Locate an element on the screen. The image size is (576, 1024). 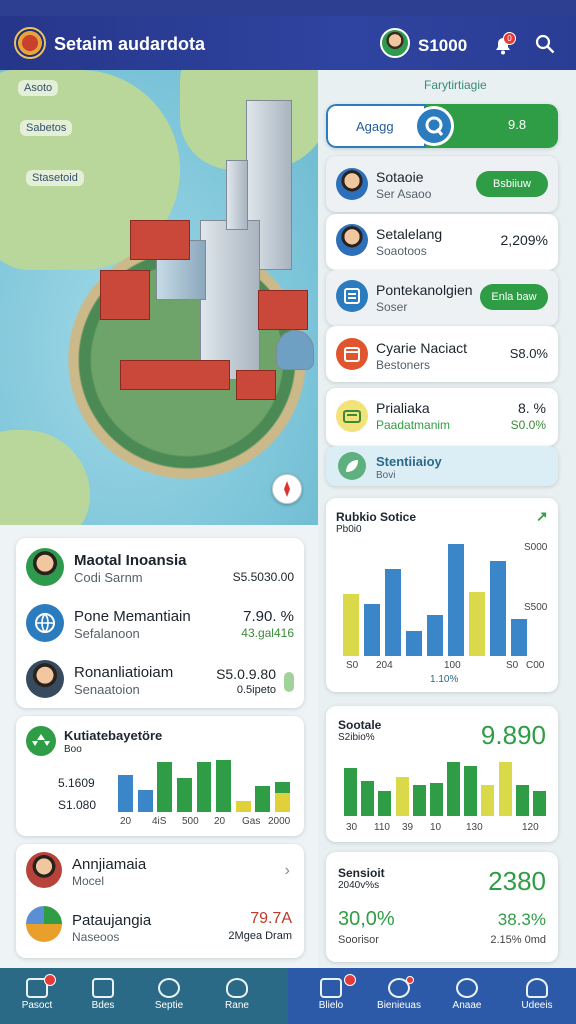
x-tick-label: 30 is located at coordinates (352, 827).